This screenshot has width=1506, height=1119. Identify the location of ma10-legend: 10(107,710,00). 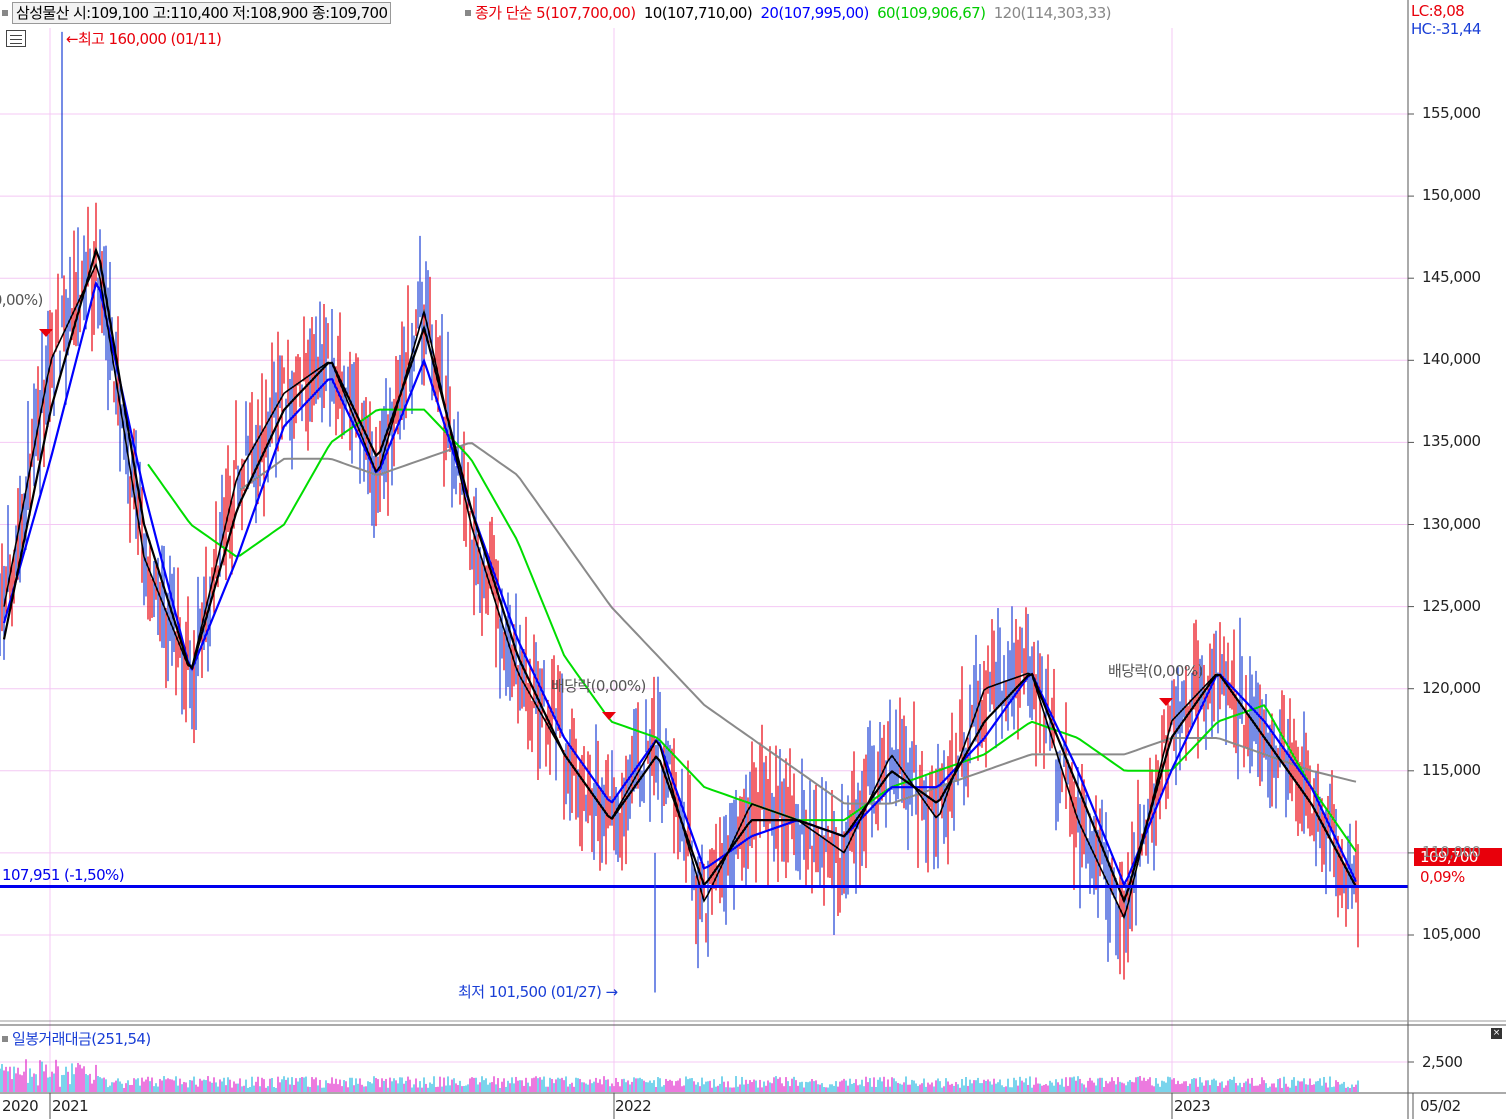
(698, 13).